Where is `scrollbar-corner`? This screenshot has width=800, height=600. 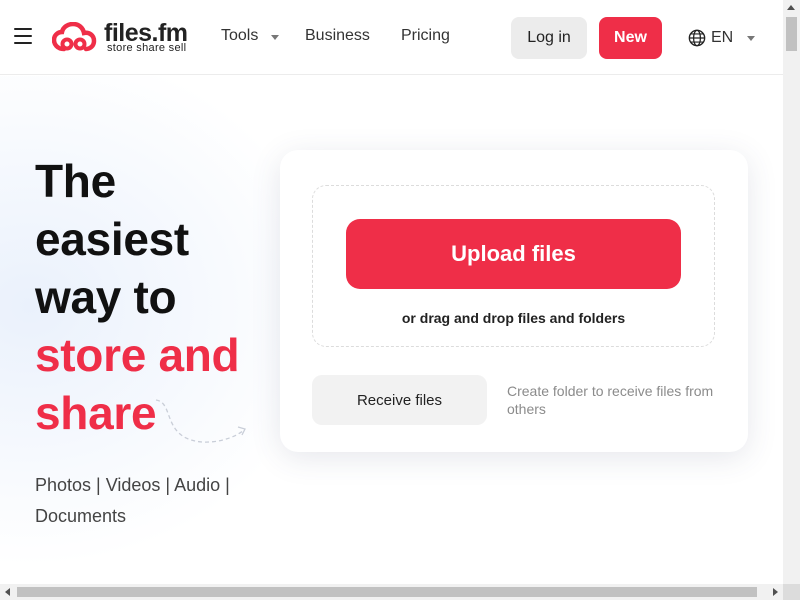
scrollbar-corner is located at coordinates (791, 592).